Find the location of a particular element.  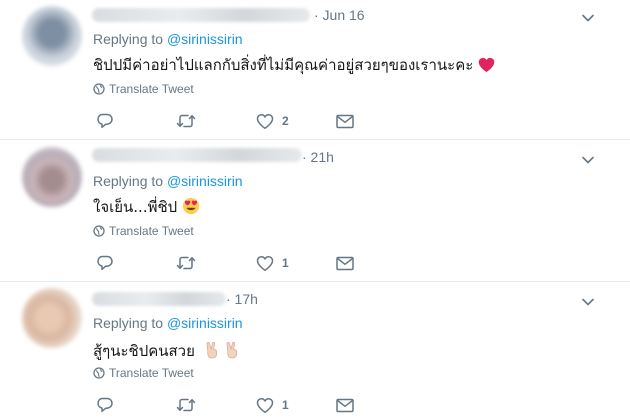

like-button: 2 is located at coordinates (272, 121).